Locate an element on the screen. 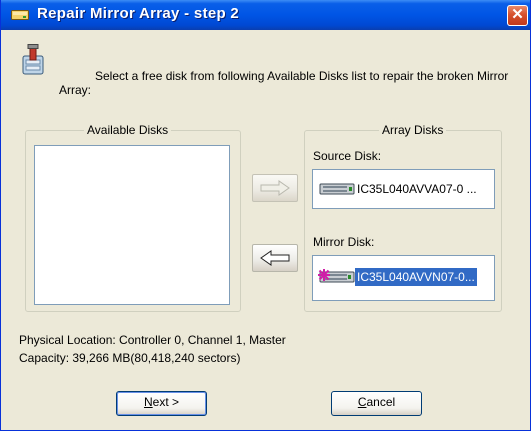 The height and width of the screenshot is (431, 531). remove-disk-button is located at coordinates (275, 258).